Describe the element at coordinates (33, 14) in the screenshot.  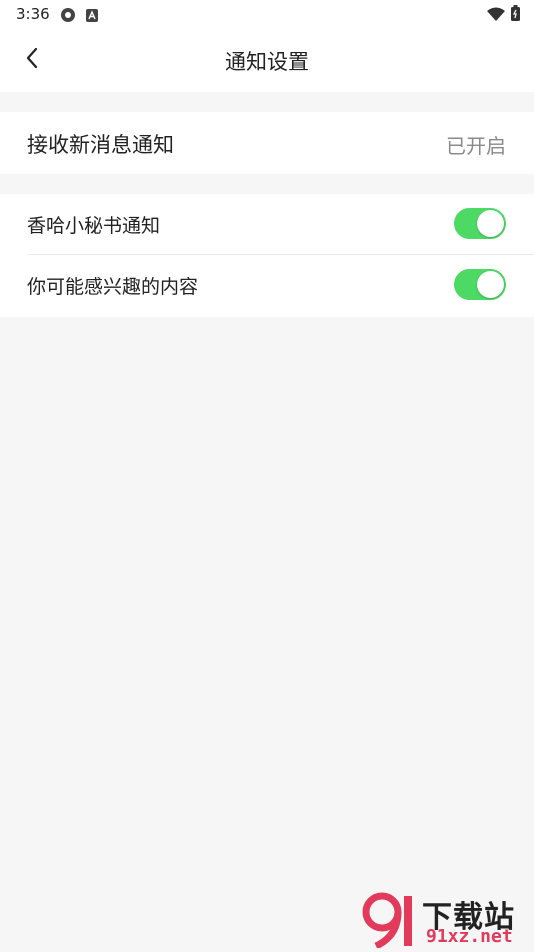
I see `status-time: 3:36` at that location.